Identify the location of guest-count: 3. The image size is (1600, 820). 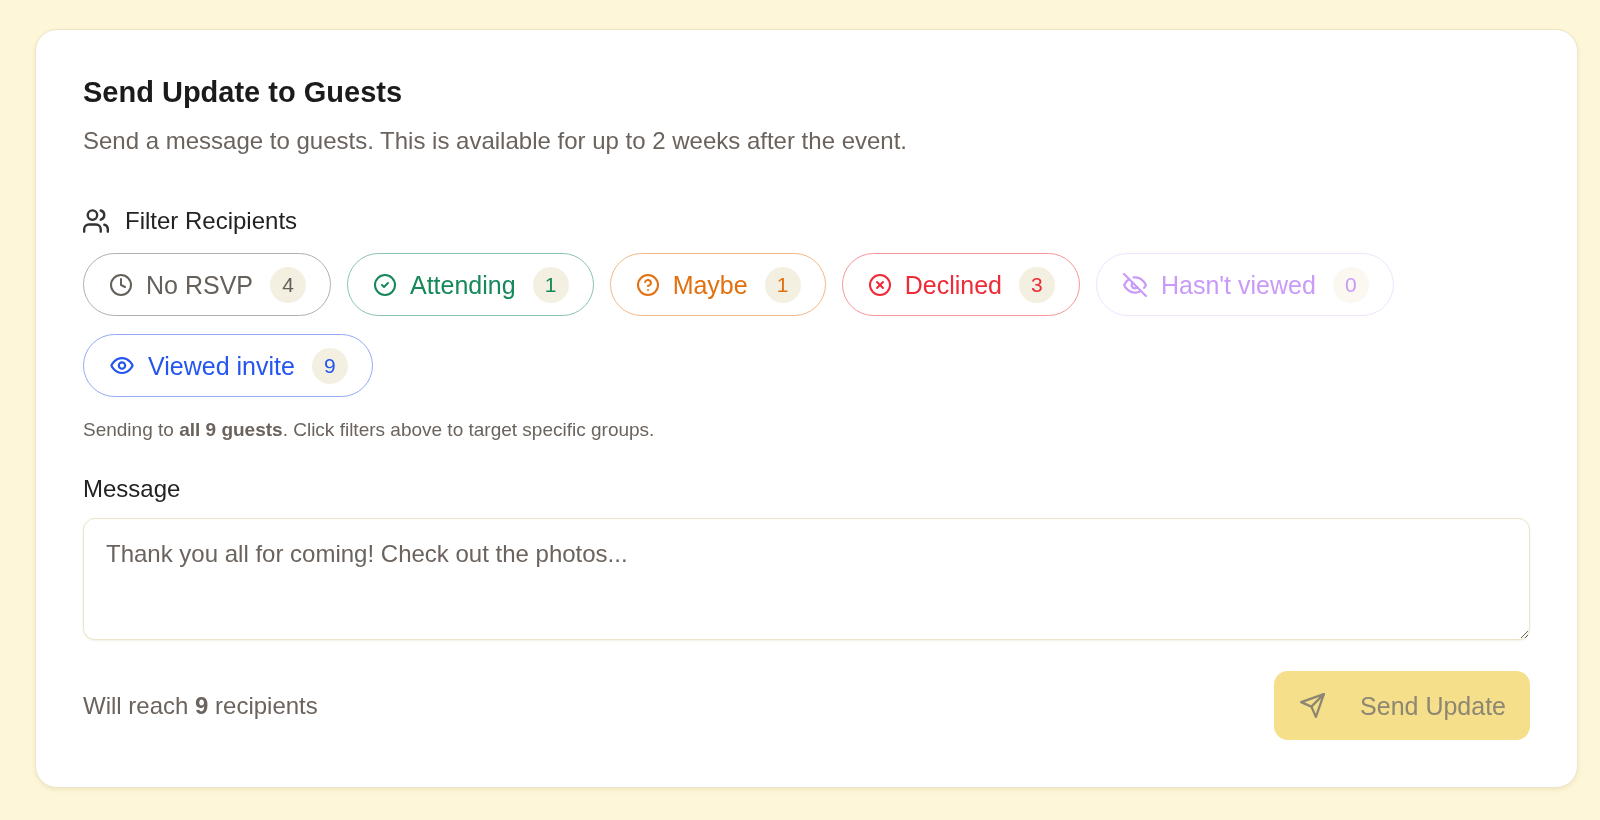
(1036, 284).